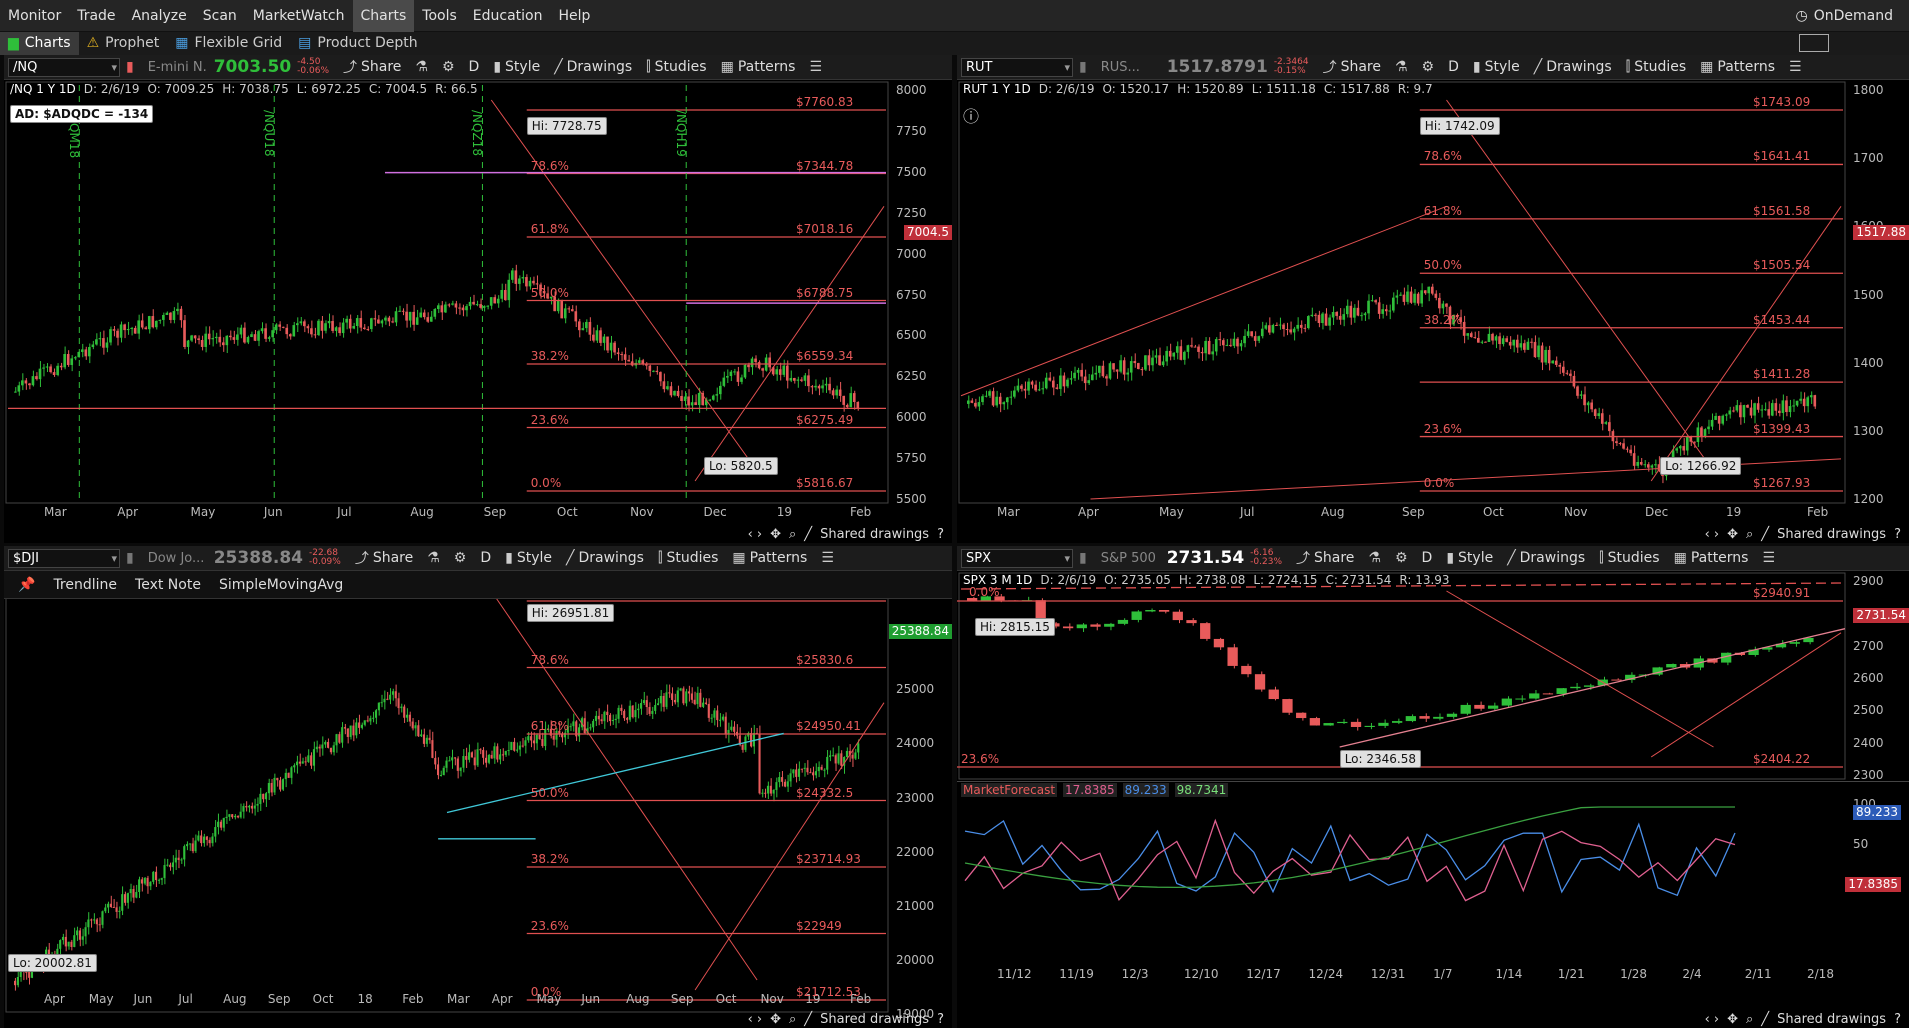  I want to click on menu-tools: Tools, so click(439, 16).